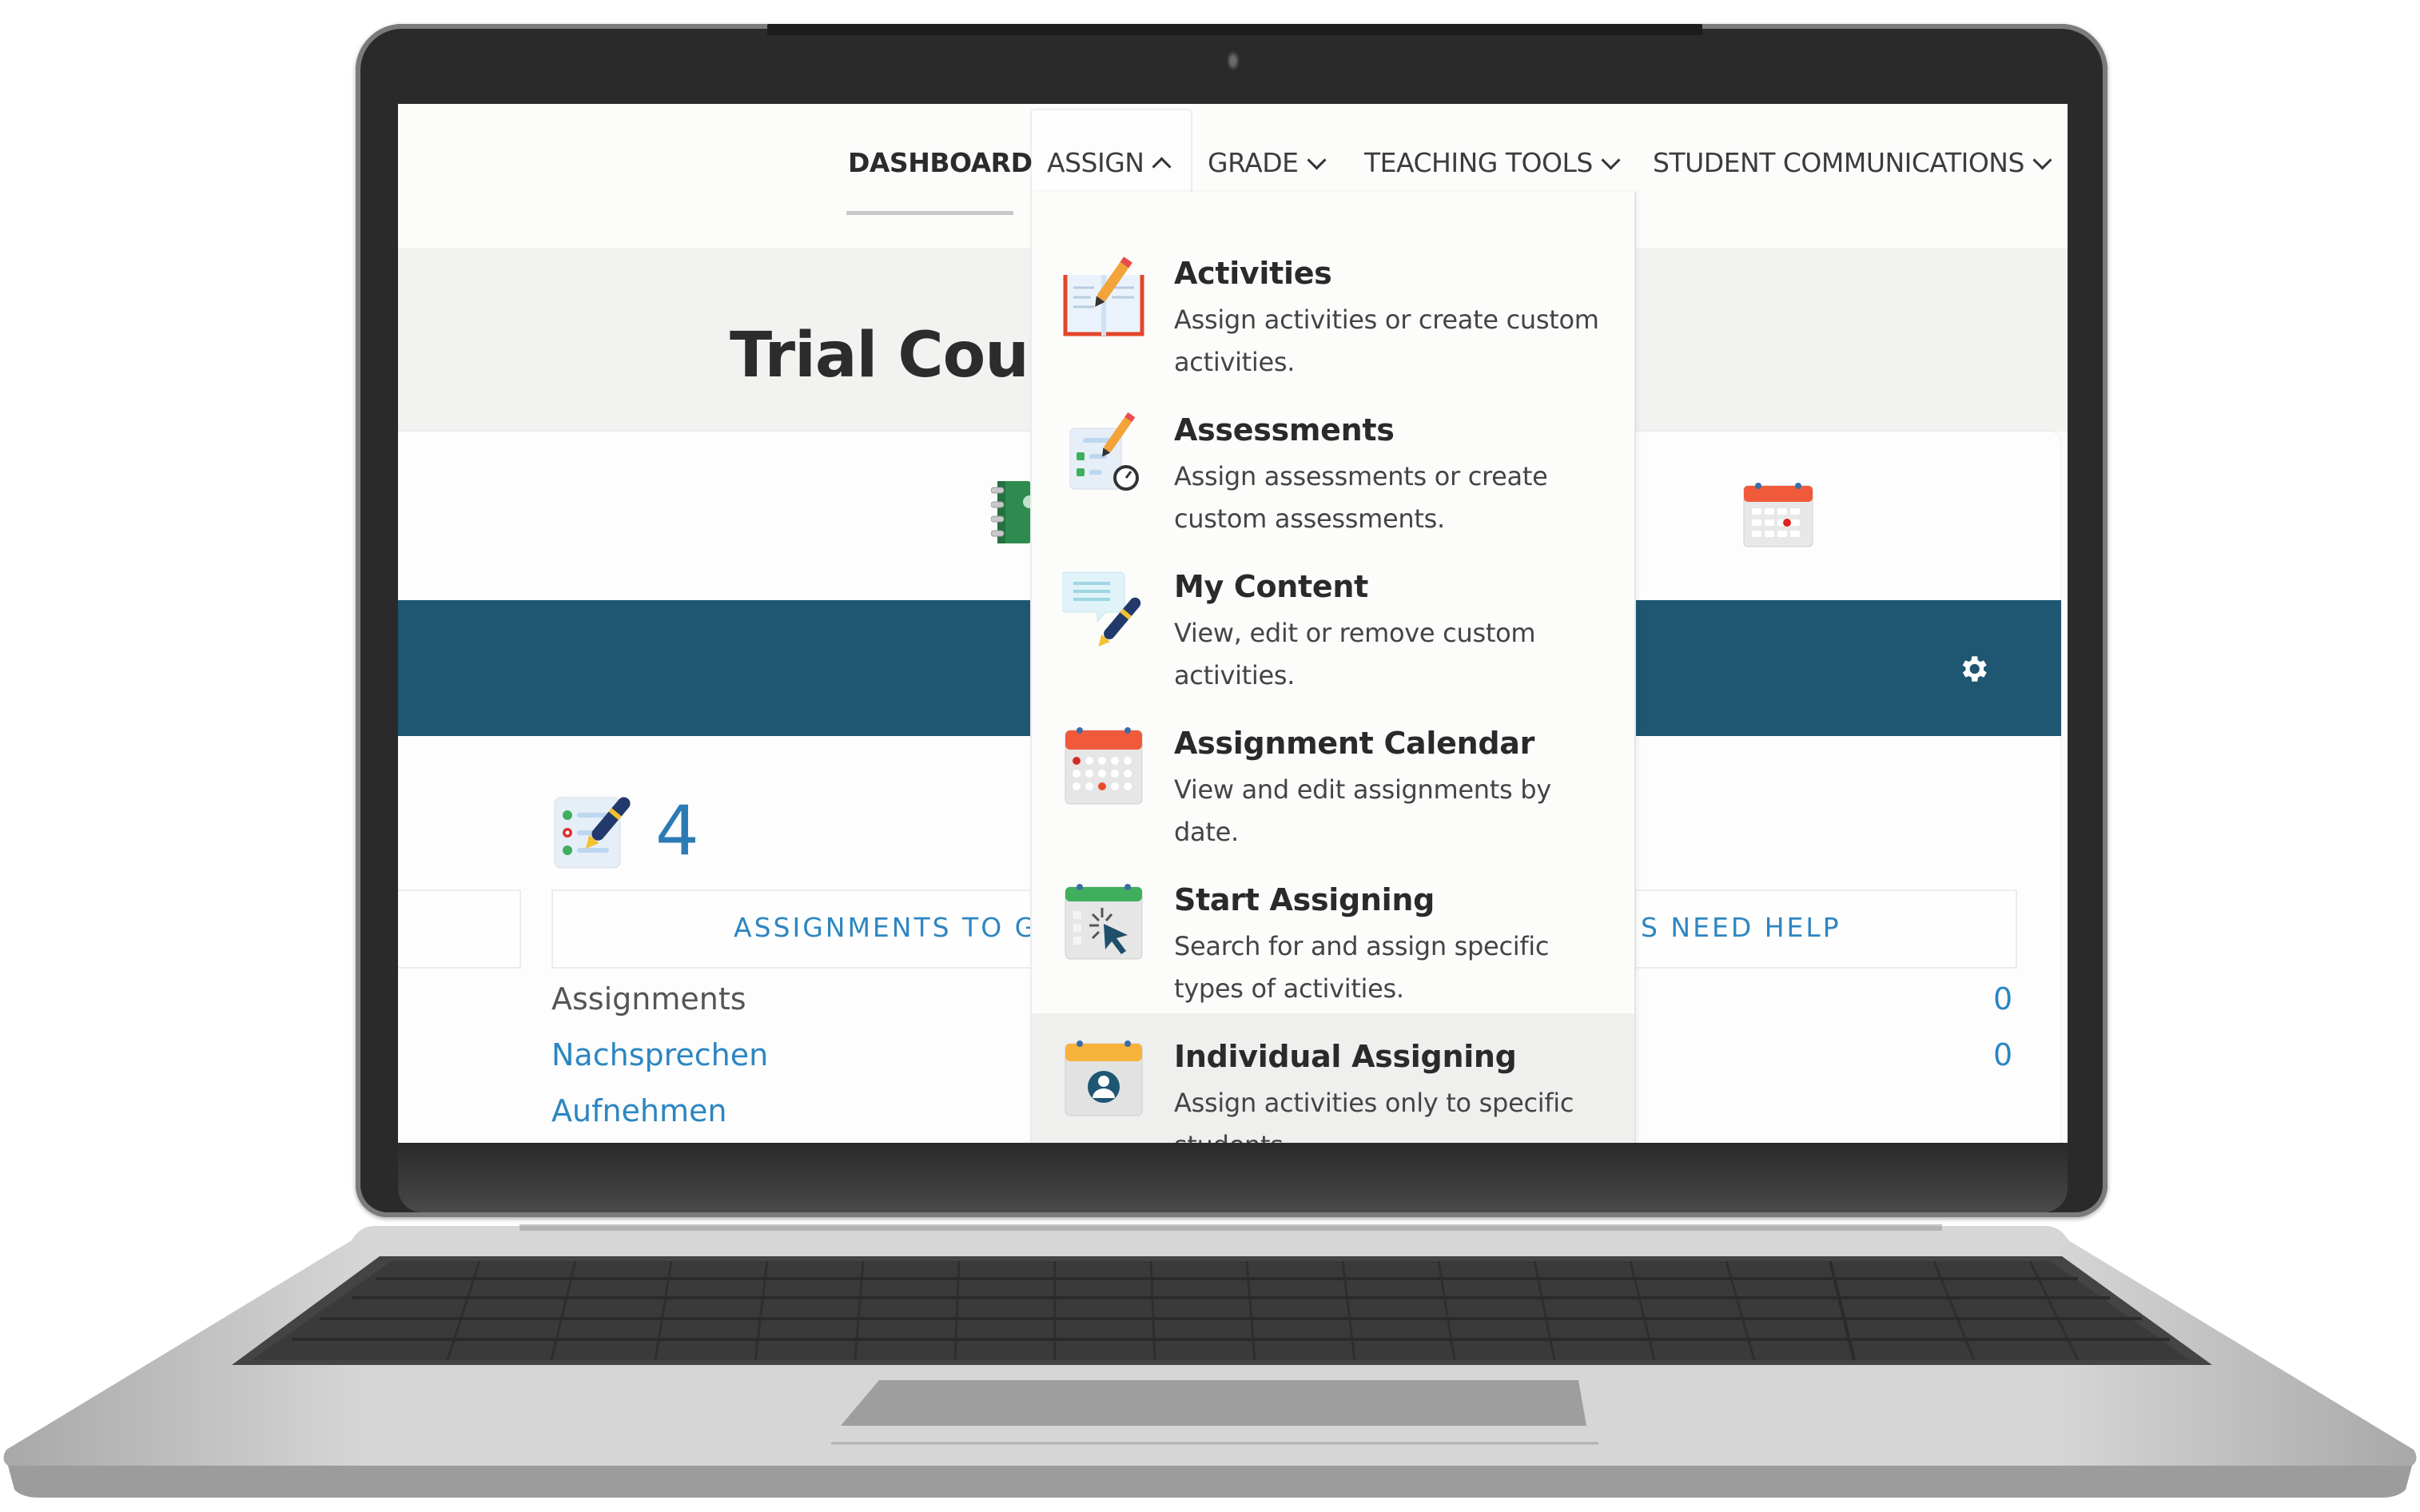 The image size is (2420, 1512). Describe the element at coordinates (1284, 430) in the screenshot. I see `menu-item-title: Assessments` at that location.